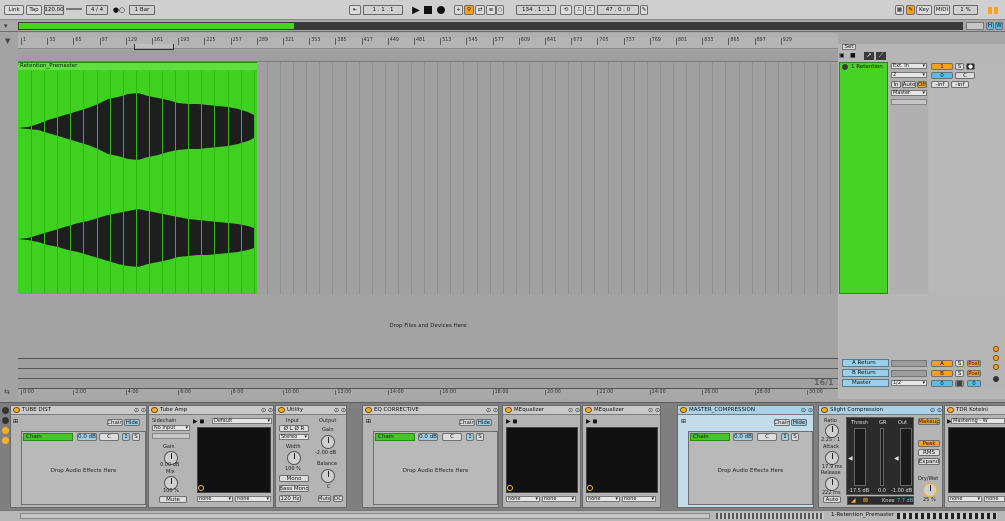 This screenshot has height=521, width=1005. I want to click on device-header: MEqualizer ⊙ ⊙, so click(541, 410).